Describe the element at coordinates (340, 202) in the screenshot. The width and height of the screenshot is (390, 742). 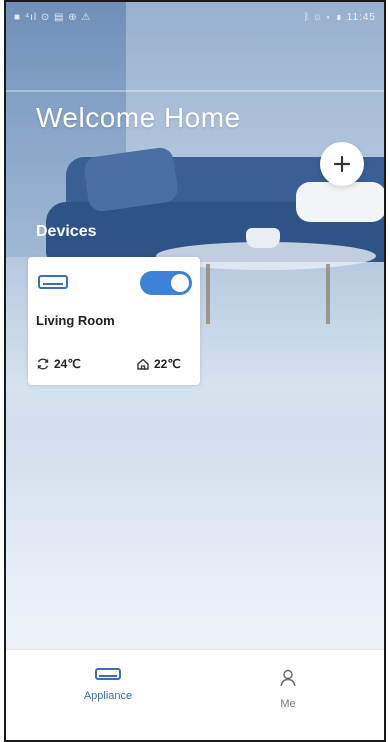
I see `pillow-decoration` at that location.